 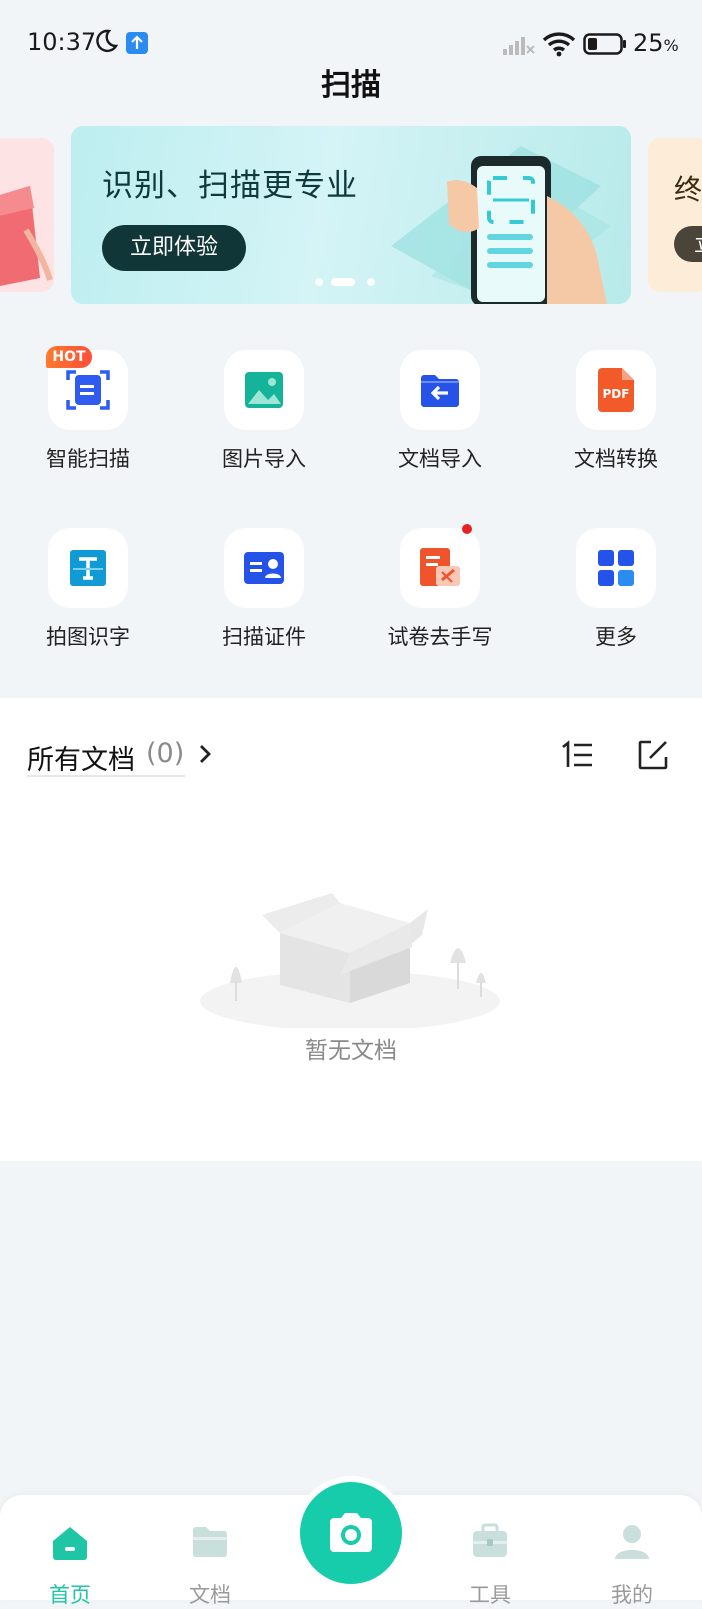 What do you see at coordinates (210, 1595) in the screenshot?
I see `nav-label: 文档` at bounding box center [210, 1595].